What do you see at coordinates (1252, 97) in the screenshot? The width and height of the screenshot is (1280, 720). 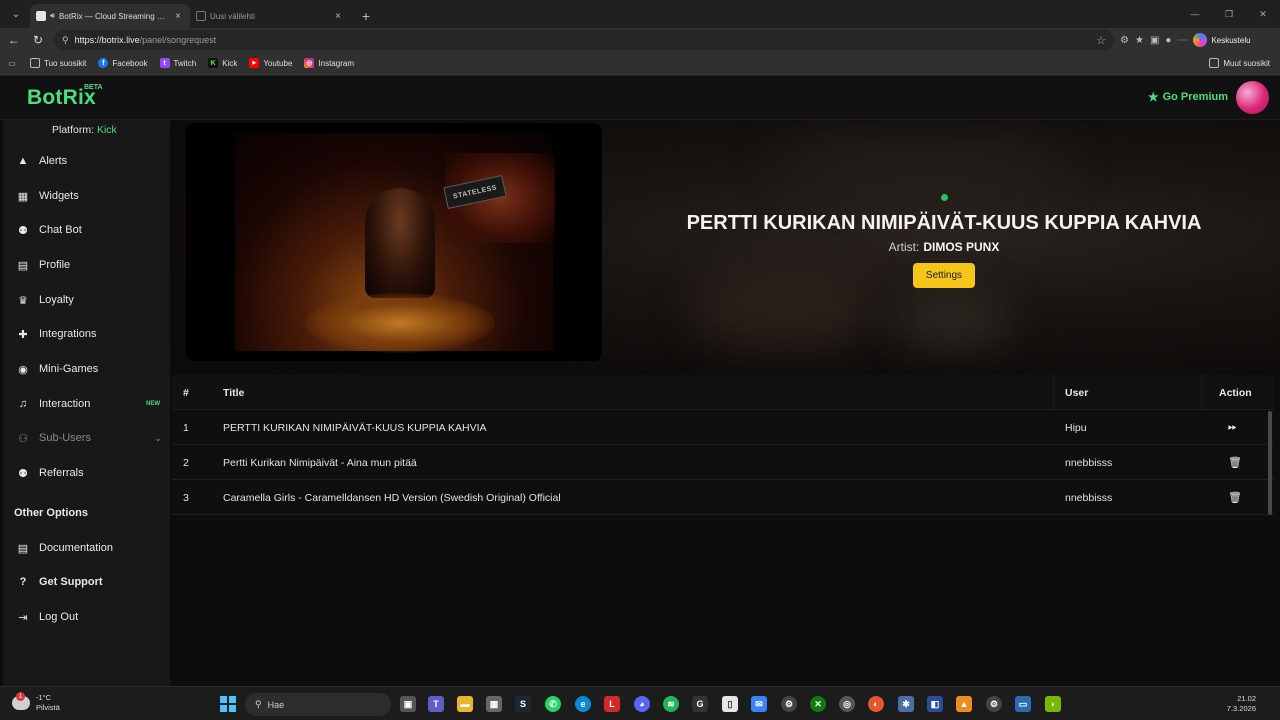 I see `user-avatar` at bounding box center [1252, 97].